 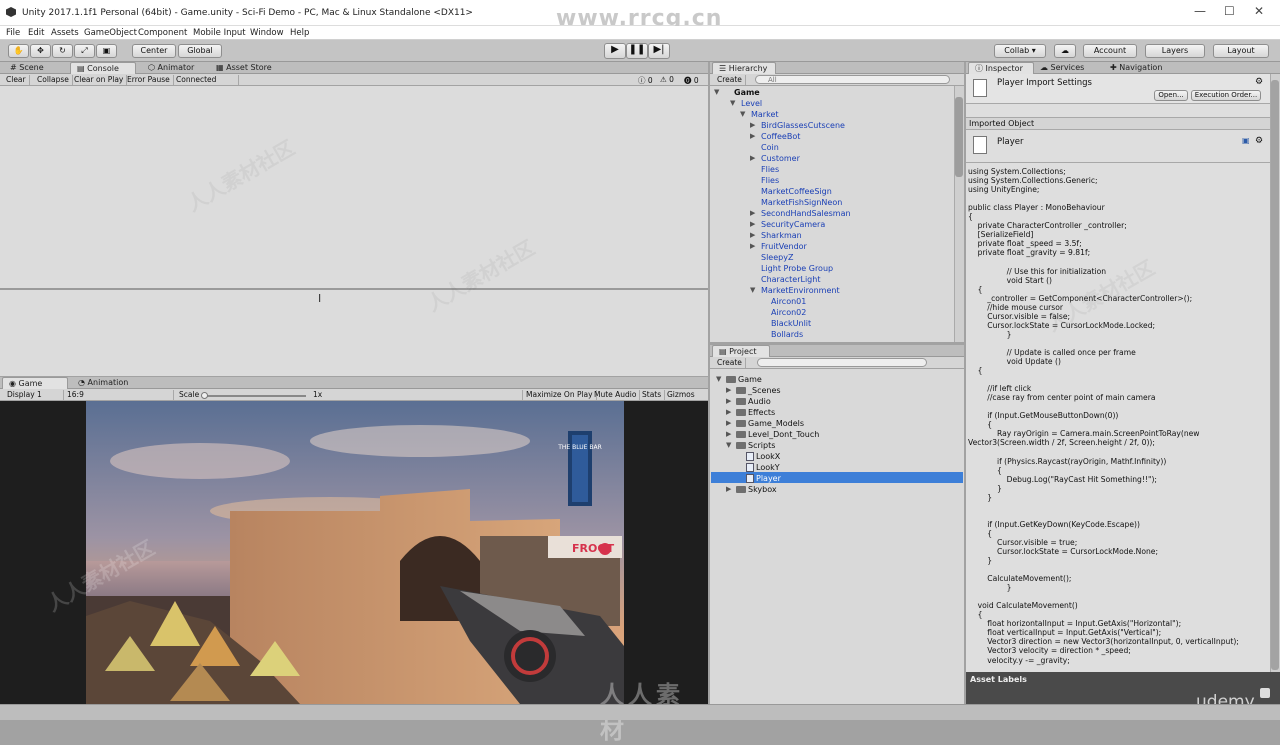 What do you see at coordinates (1259, 141) in the screenshot?
I see `component-settings-icon: ⚙` at bounding box center [1259, 141].